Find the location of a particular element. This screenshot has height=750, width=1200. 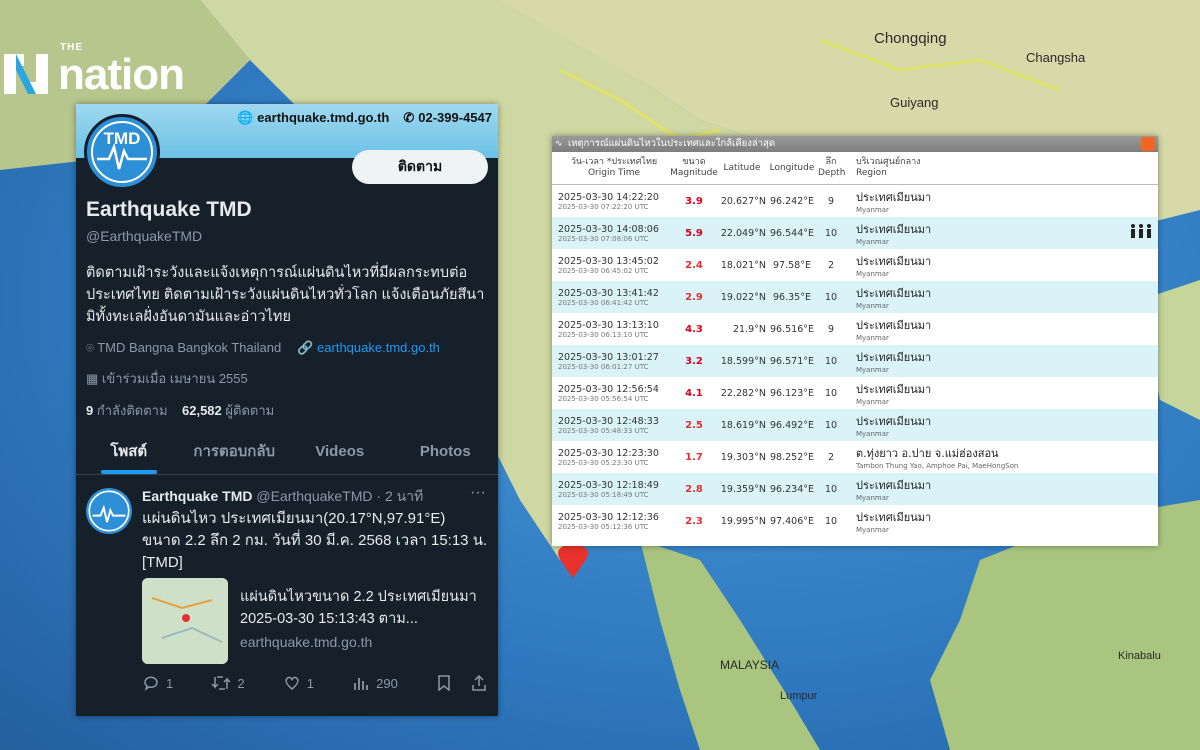

followers-stat: 62,582 ผู้ติดตาม is located at coordinates (228, 410).